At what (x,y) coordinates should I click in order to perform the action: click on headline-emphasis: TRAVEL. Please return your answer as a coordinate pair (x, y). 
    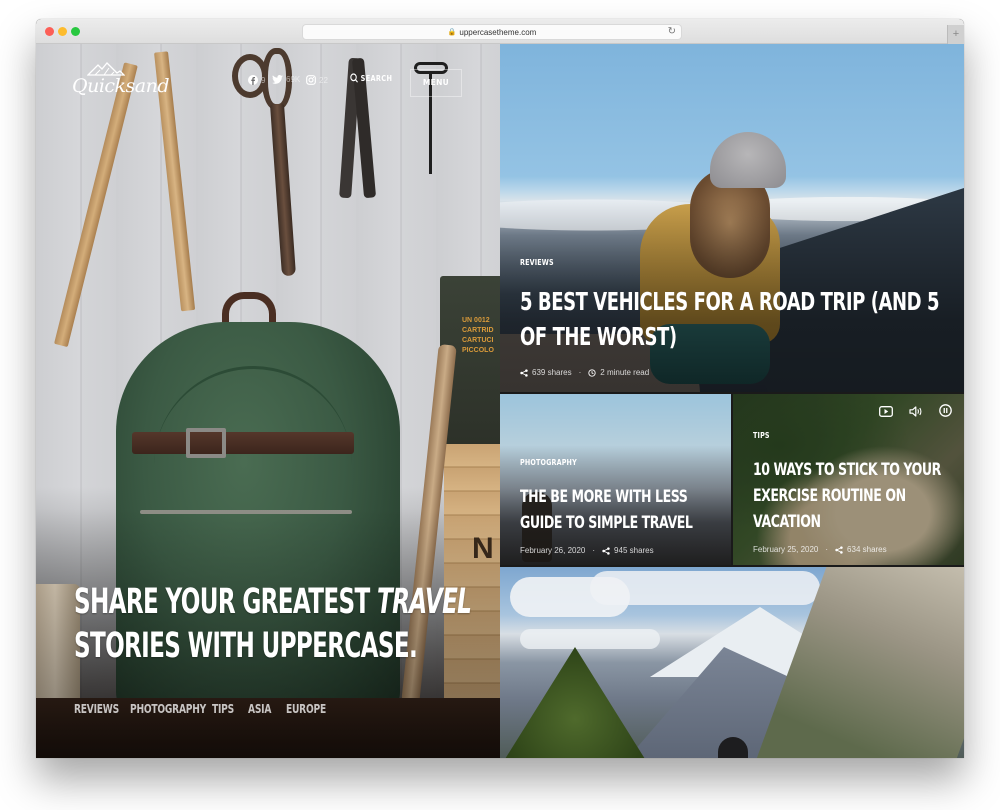
    Looking at the image, I should click on (424, 602).